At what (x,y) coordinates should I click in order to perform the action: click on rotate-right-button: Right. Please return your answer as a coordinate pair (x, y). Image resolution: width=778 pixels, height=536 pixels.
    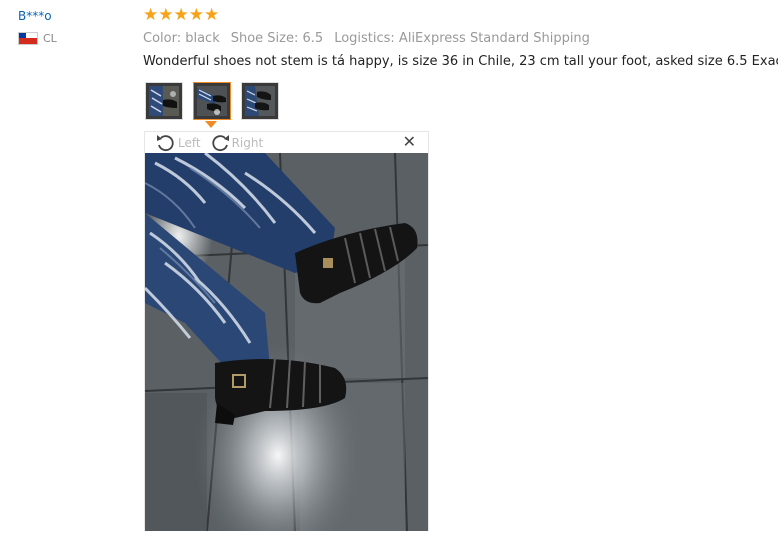
    Looking at the image, I should click on (236, 143).